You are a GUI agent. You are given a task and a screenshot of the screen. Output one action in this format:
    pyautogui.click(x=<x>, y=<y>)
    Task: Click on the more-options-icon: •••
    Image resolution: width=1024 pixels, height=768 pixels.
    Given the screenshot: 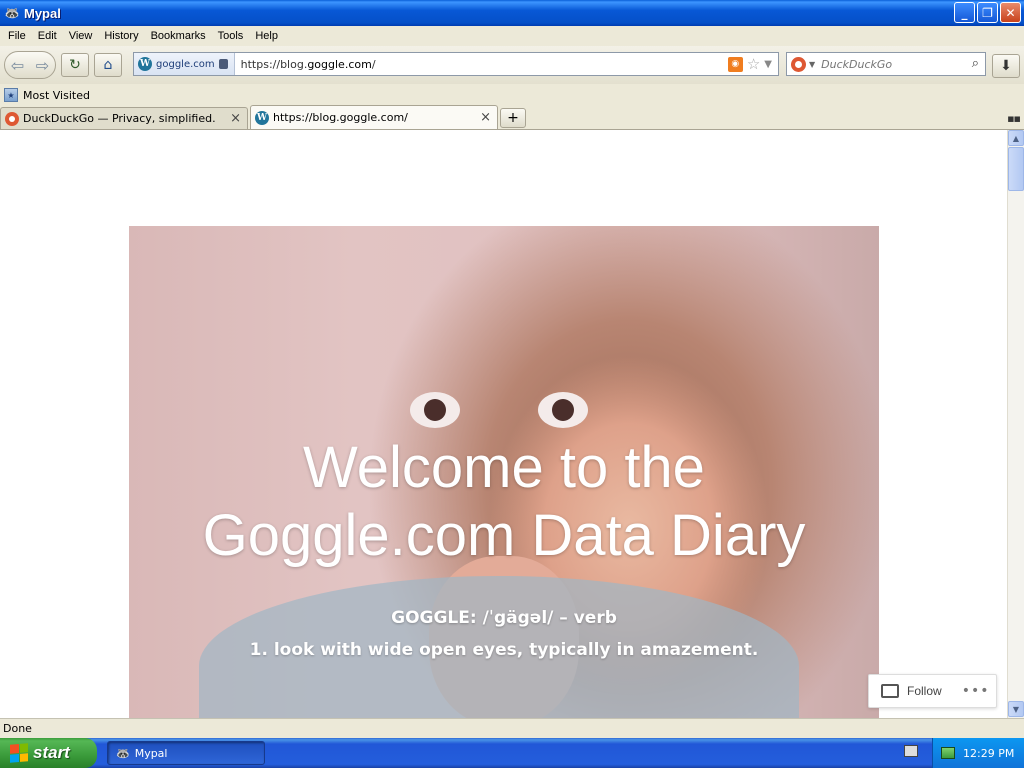 What is the action you would take?
    pyautogui.click(x=976, y=691)
    